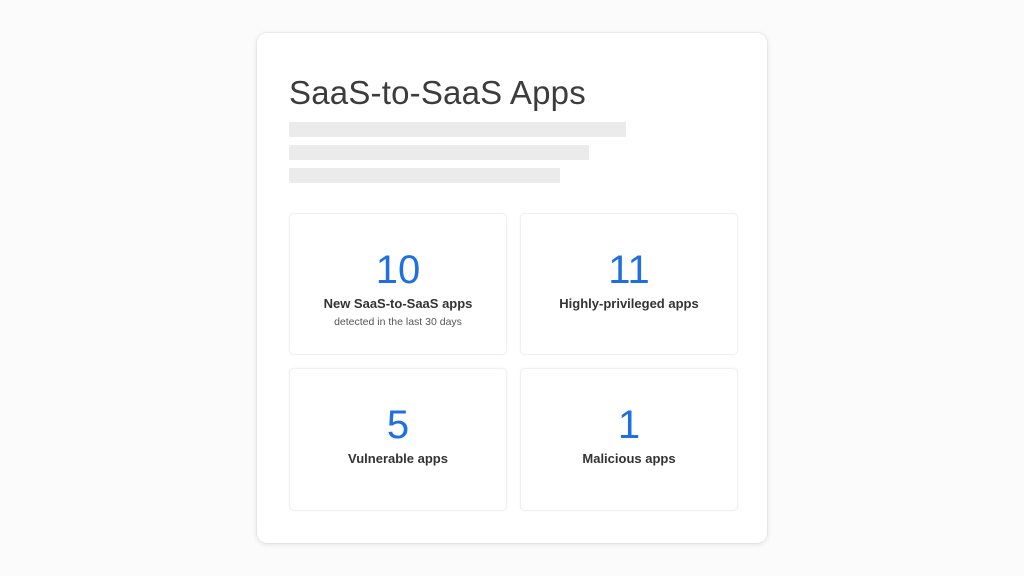 This screenshot has height=576, width=1024. What do you see at coordinates (629, 458) in the screenshot?
I see `stat-label: Malicious apps` at bounding box center [629, 458].